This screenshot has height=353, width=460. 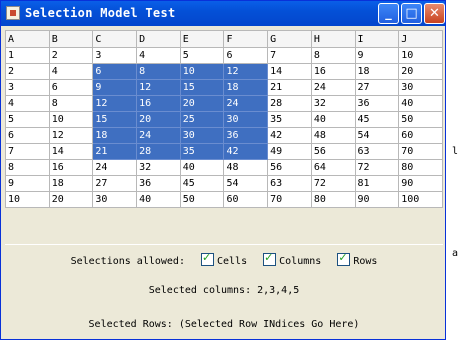 What do you see at coordinates (246, 183) in the screenshot?
I see `table-cell: 54` at bounding box center [246, 183].